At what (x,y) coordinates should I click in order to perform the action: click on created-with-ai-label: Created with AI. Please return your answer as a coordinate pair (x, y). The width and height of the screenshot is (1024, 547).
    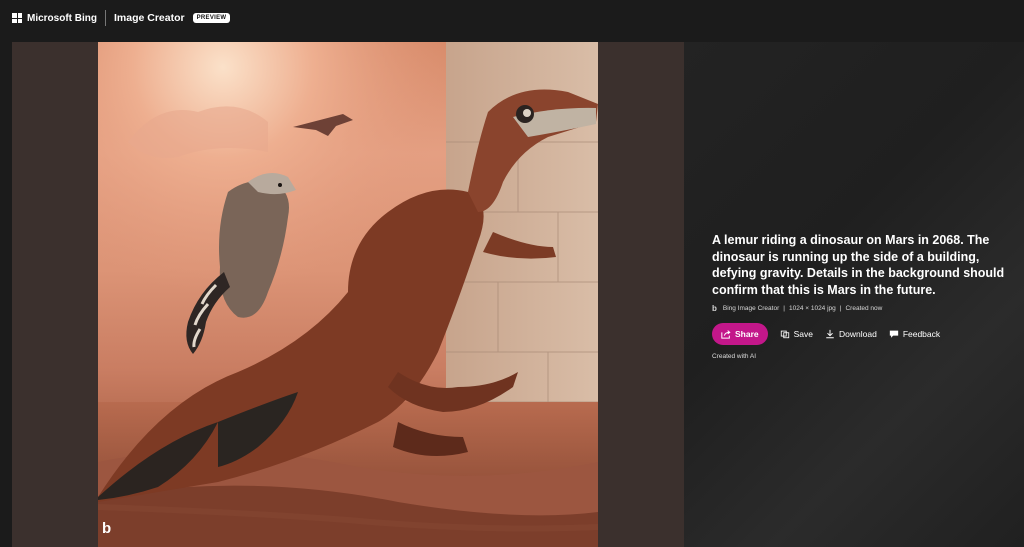
    Looking at the image, I should click on (734, 356).